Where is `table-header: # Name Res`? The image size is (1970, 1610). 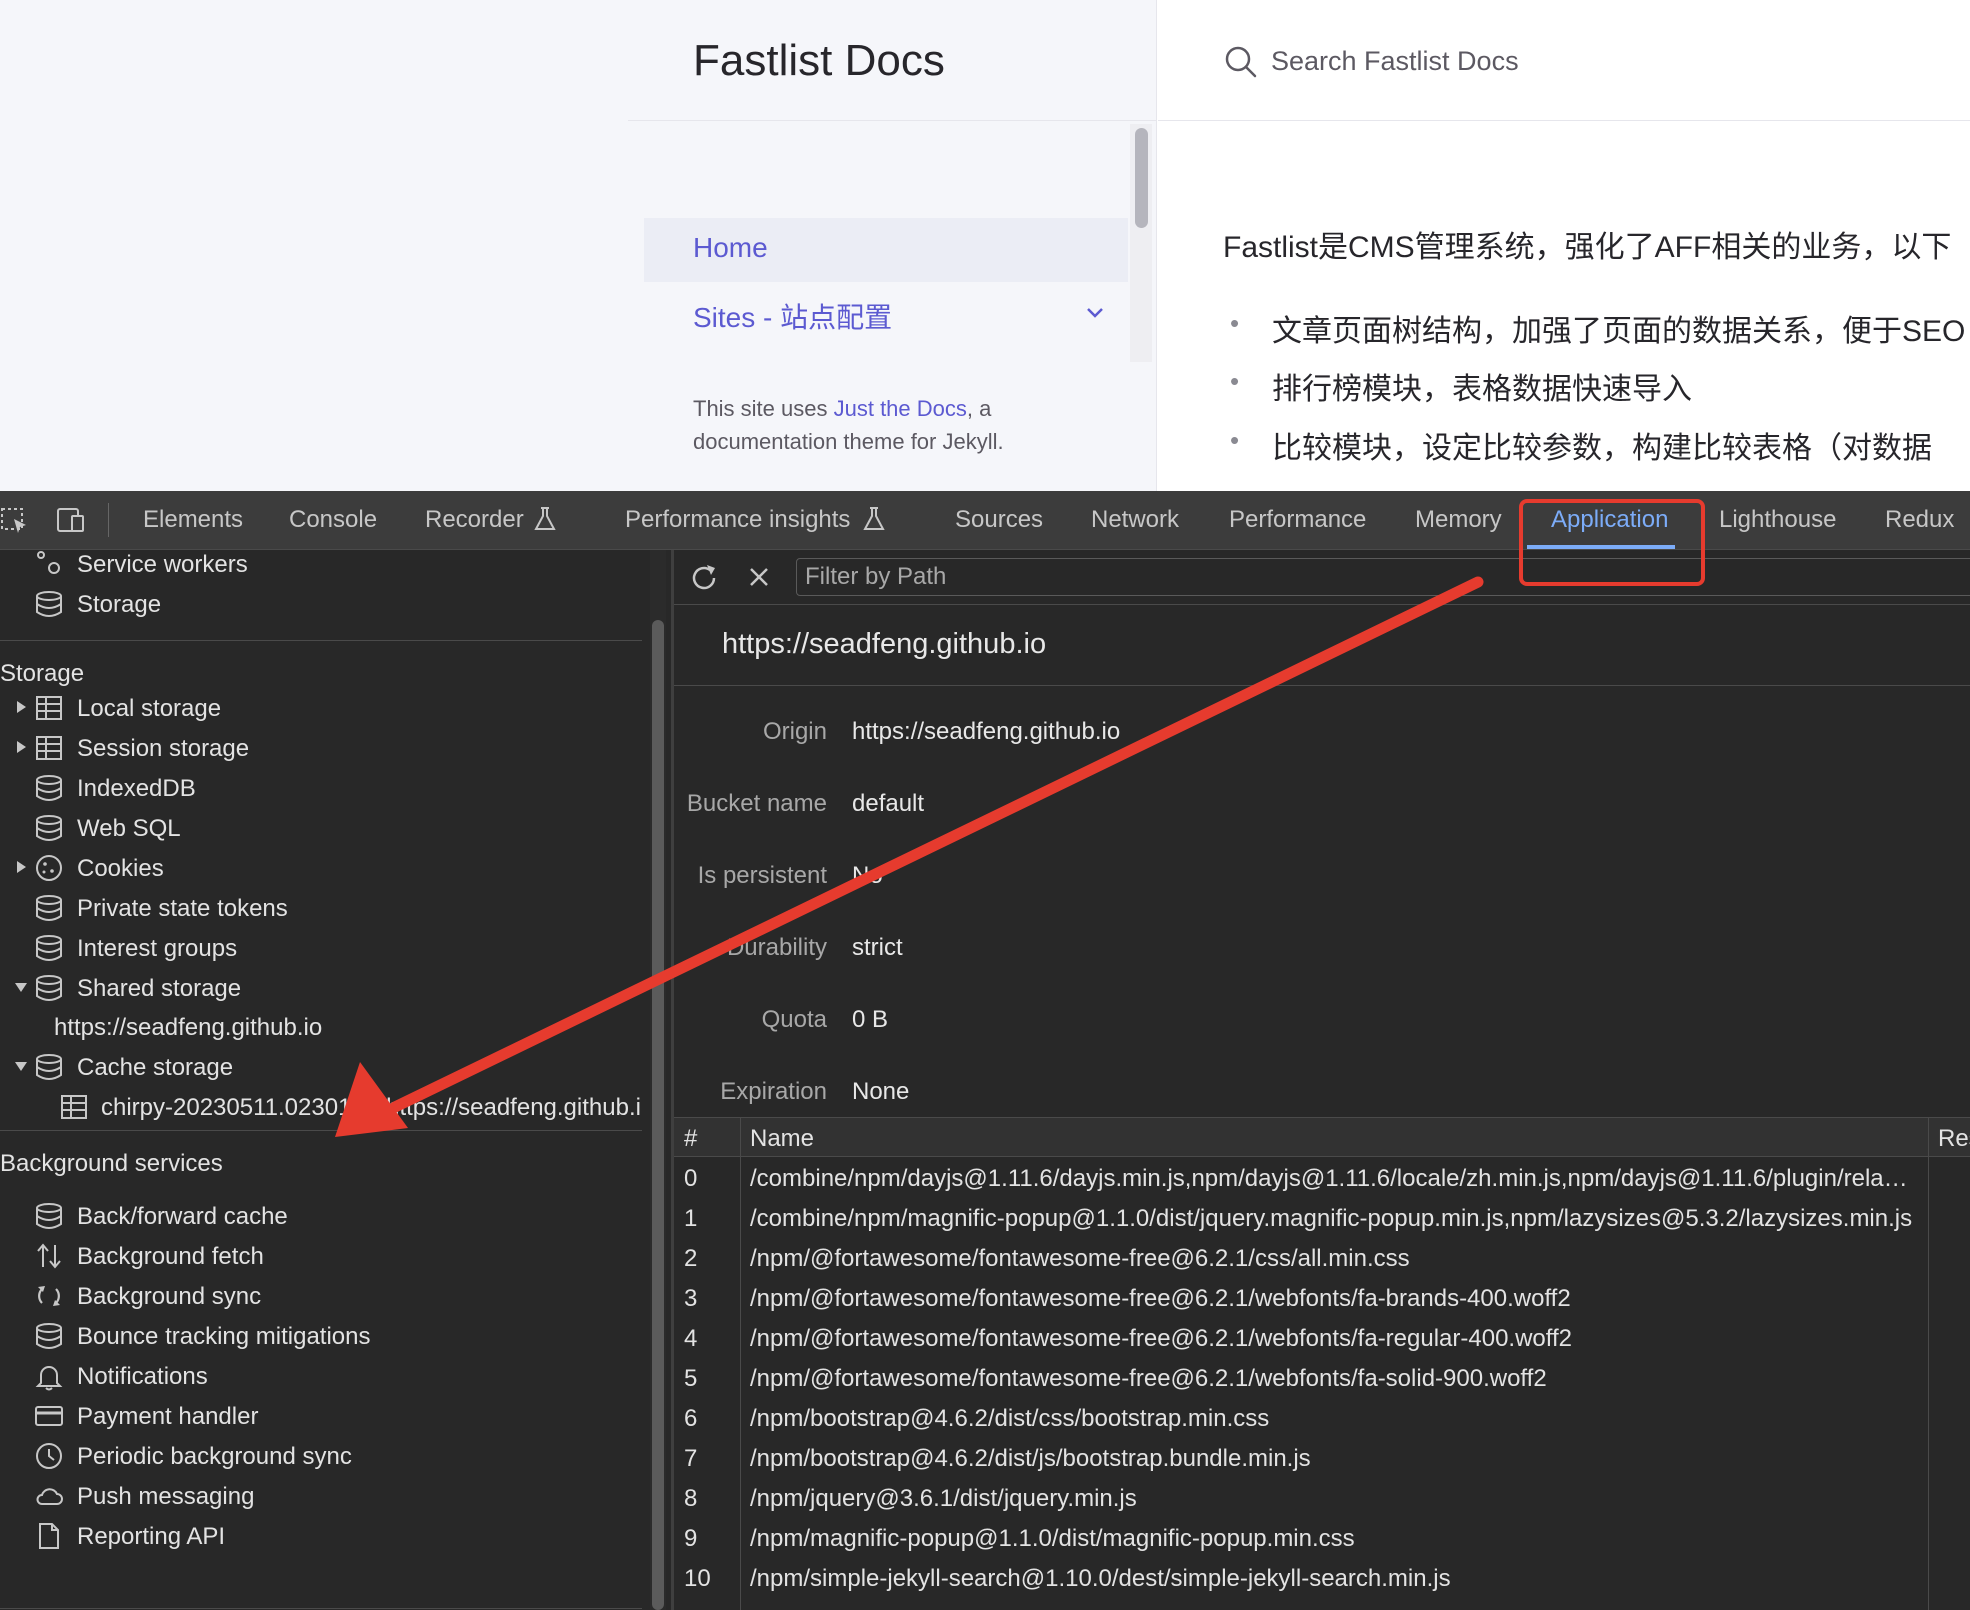
table-header: # Name Res is located at coordinates (1322, 1137).